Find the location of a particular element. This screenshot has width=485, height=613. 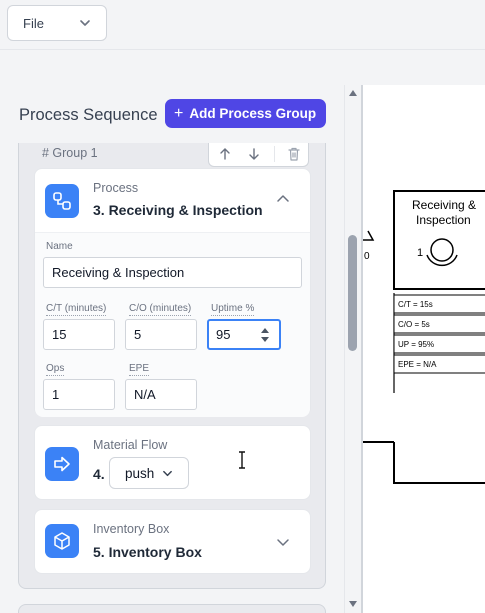

toolbar-strip is located at coordinates (242, 67).